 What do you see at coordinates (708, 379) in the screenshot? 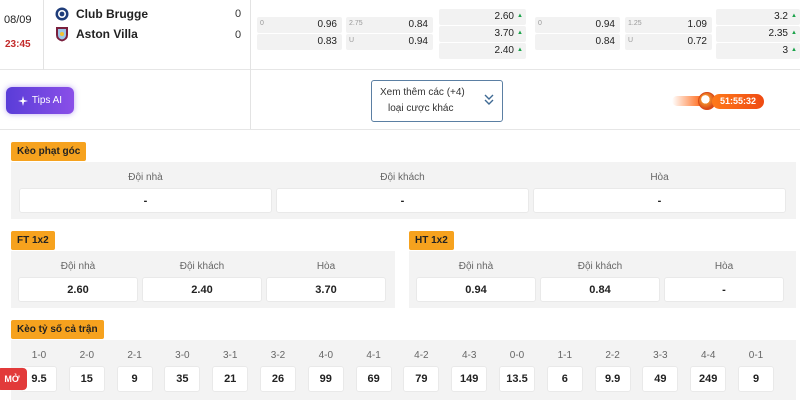
I see `score-odds-cell: 249` at bounding box center [708, 379].